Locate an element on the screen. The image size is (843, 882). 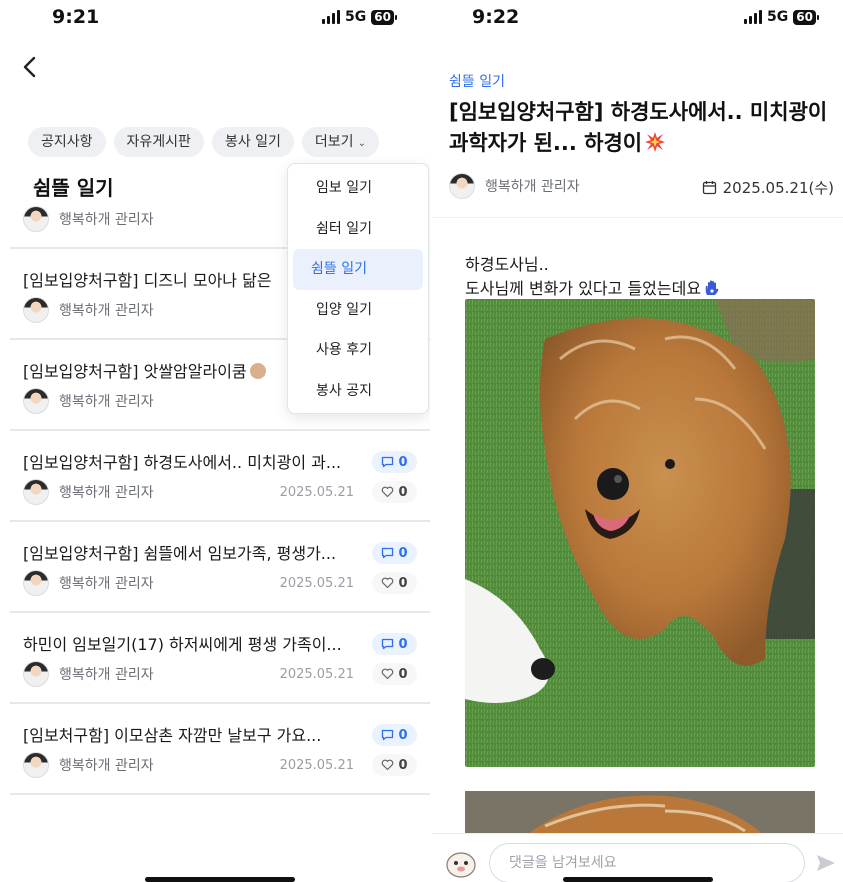
menu-item-reviews: 사용 후기 is located at coordinates (358, 350).